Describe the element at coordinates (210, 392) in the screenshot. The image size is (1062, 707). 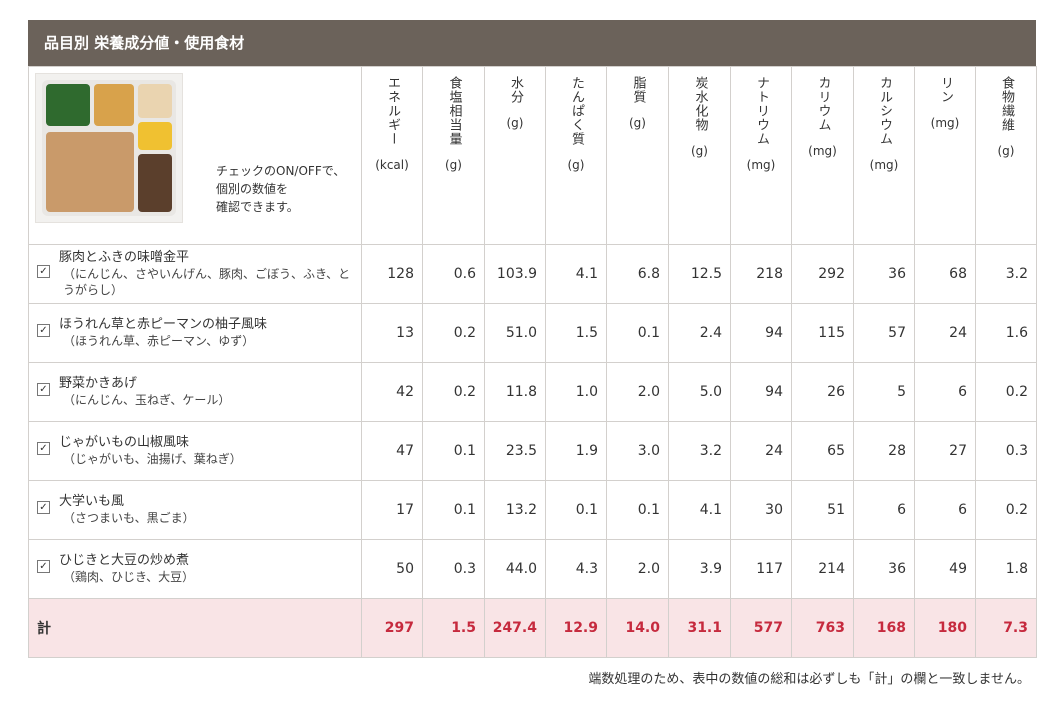
I see `dish-info: 野菜かきあげ （にんじん、玉ねぎ、ケール）` at that location.